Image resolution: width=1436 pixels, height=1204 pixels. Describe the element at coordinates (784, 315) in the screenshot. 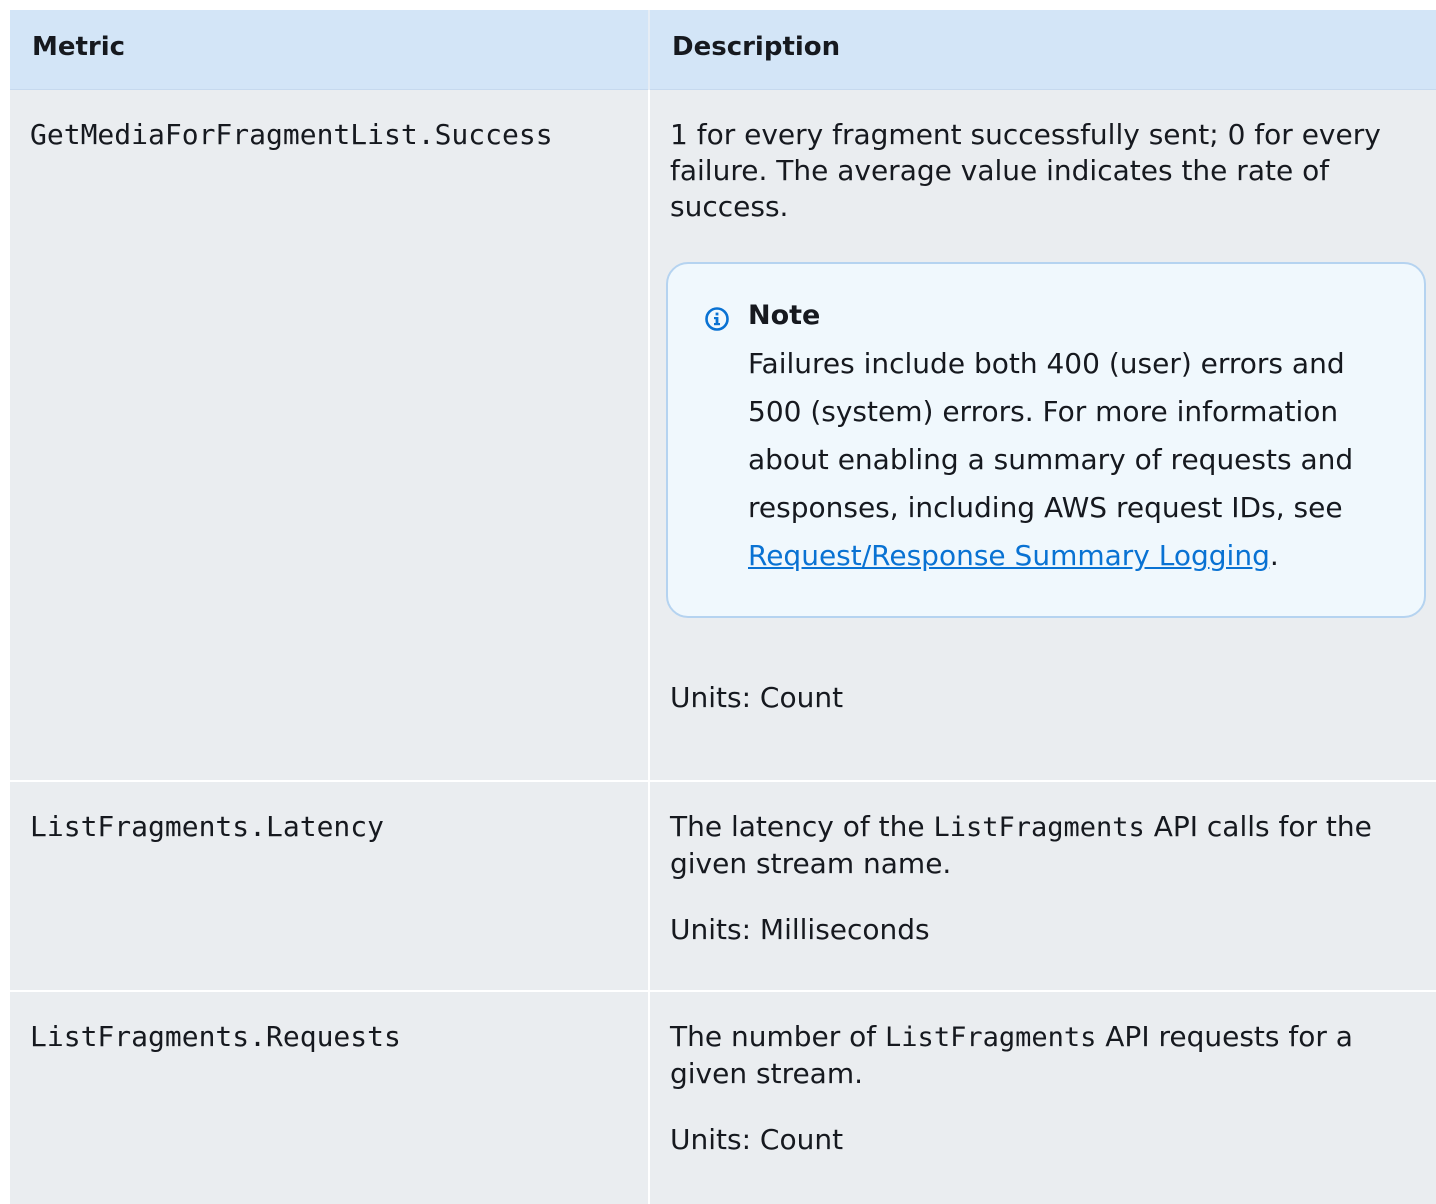

I see `note-title: Note` at that location.